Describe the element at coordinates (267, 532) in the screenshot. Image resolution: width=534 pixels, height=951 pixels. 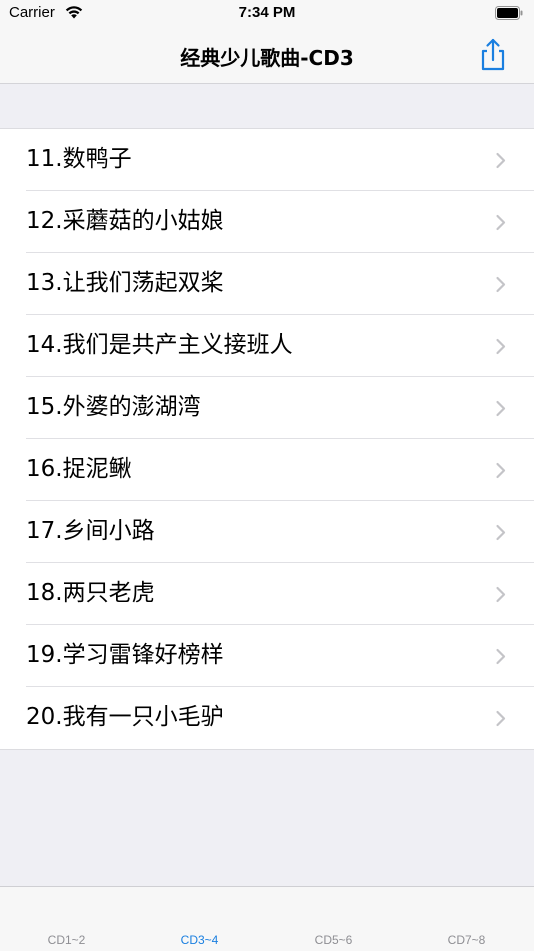
I see `list-item: 17.乡间小路` at that location.